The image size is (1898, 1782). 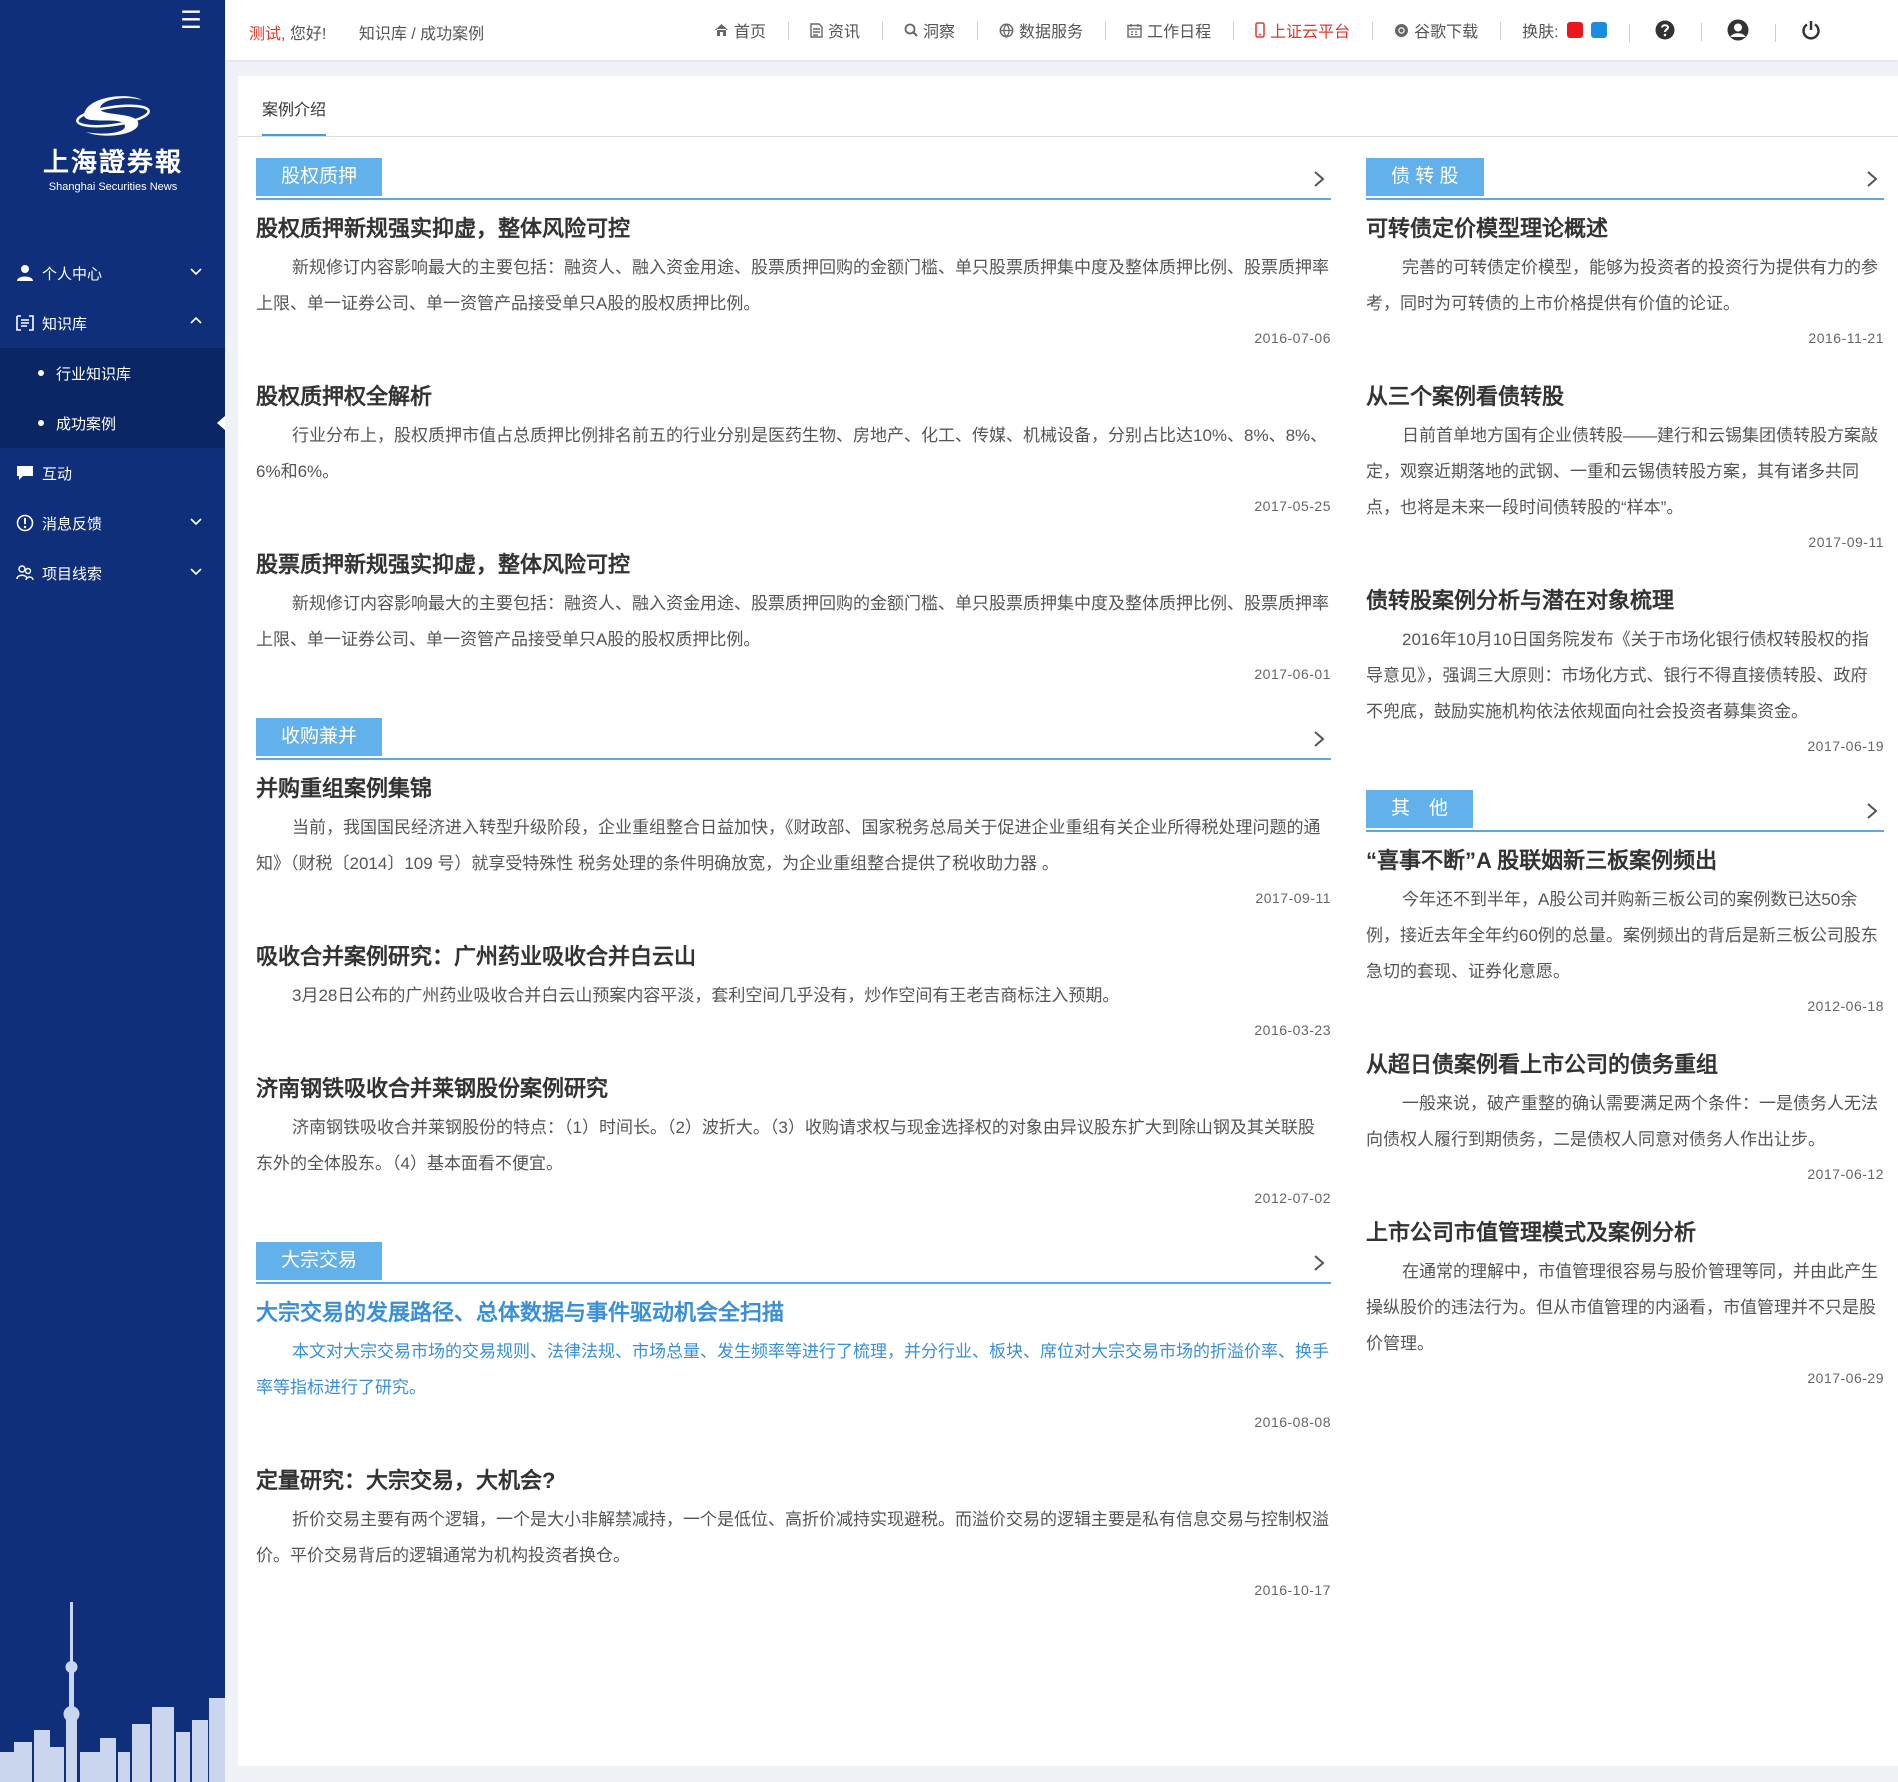 What do you see at coordinates (1625, 1065) in the screenshot?
I see `article-title: 从超日债案例看上市公司的债务重组` at bounding box center [1625, 1065].